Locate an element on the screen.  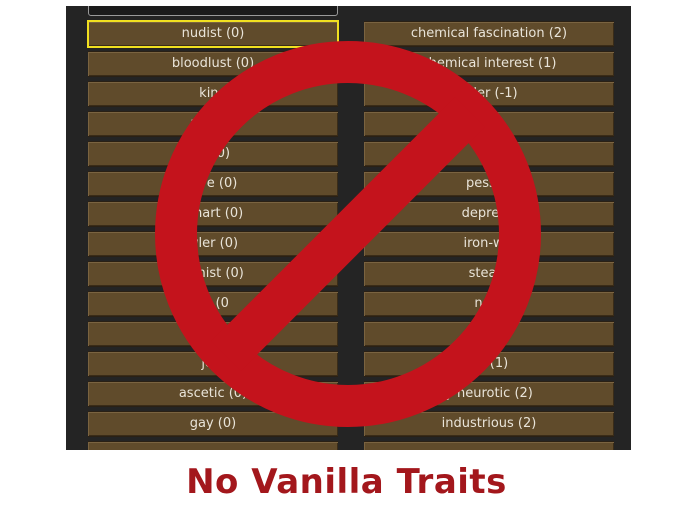
trait-button: sive (0) is located at coordinates (213, 184).